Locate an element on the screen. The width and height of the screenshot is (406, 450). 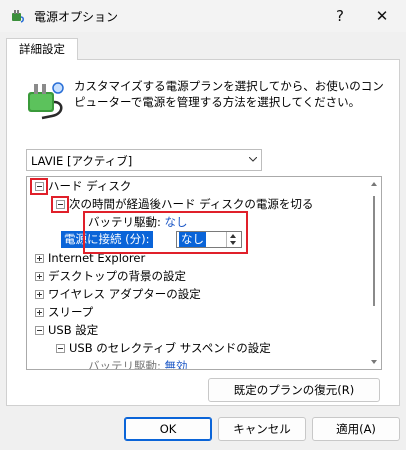
ok-button: OK is located at coordinates (168, 429).